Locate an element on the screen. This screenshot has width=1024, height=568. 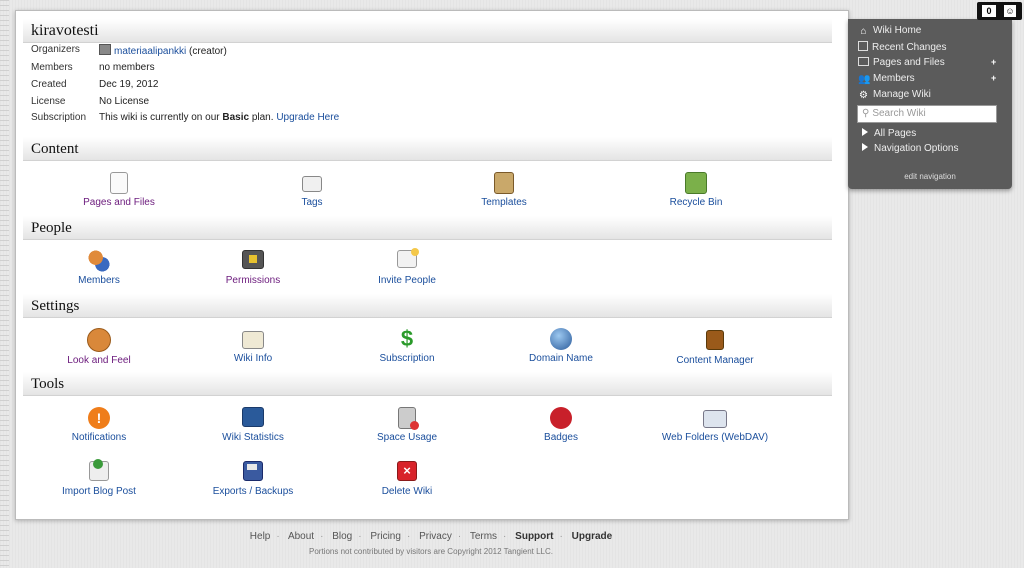
add-page-icon: + is located at coordinates (995, 62).